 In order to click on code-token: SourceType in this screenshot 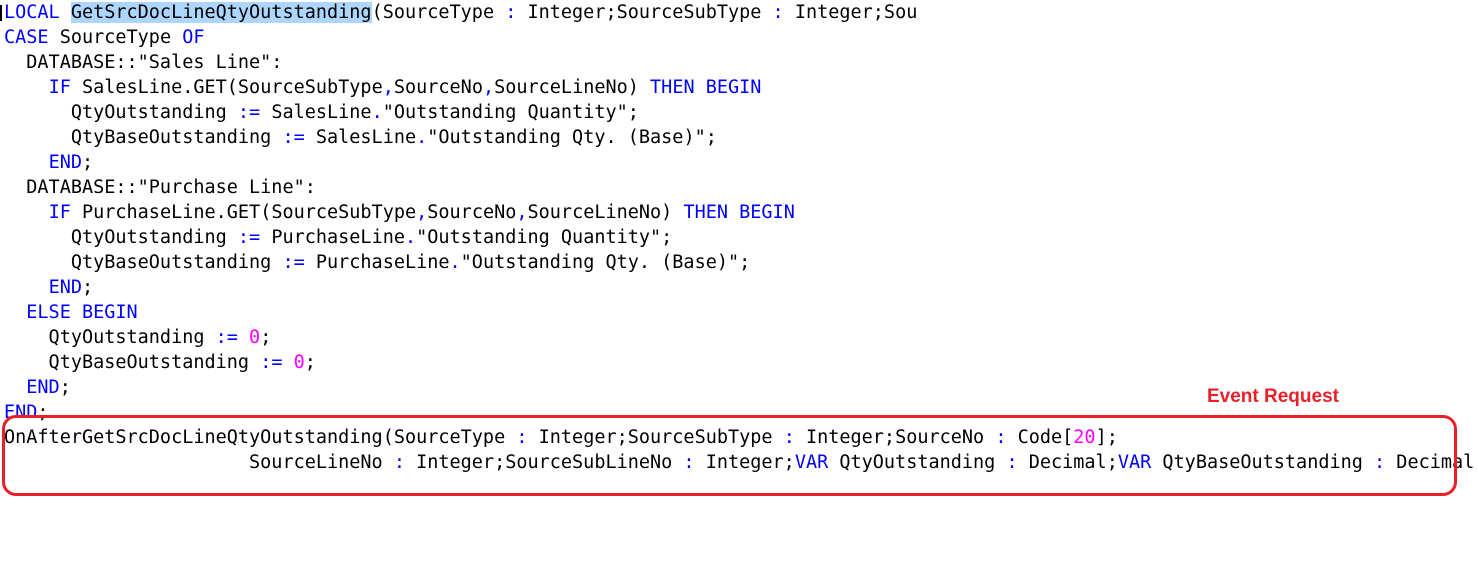, I will do `click(121, 37)`.